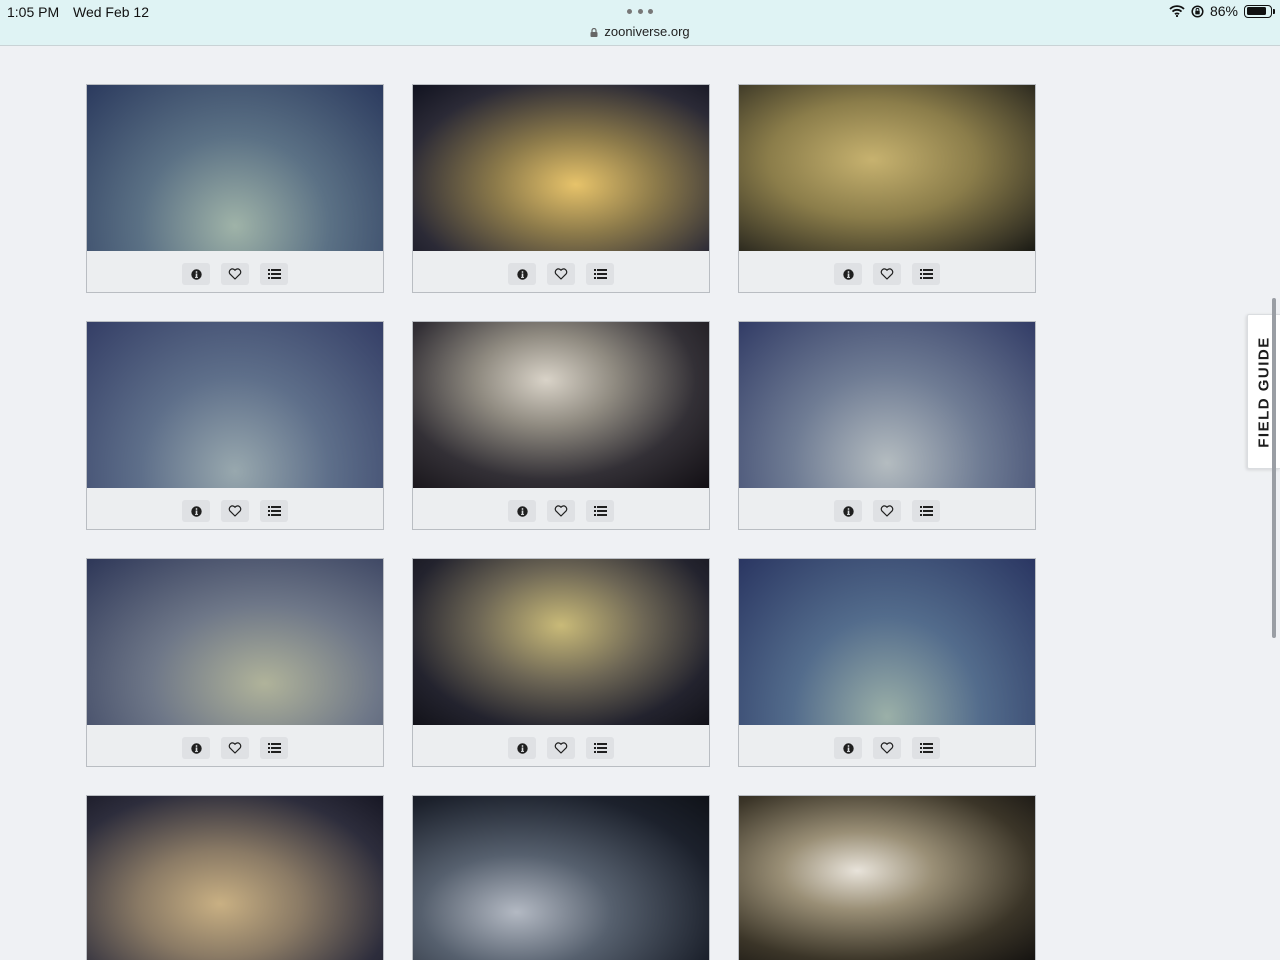 The height and width of the screenshot is (960, 1280). What do you see at coordinates (33, 12) in the screenshot?
I see `status-time: 1:05 PM` at bounding box center [33, 12].